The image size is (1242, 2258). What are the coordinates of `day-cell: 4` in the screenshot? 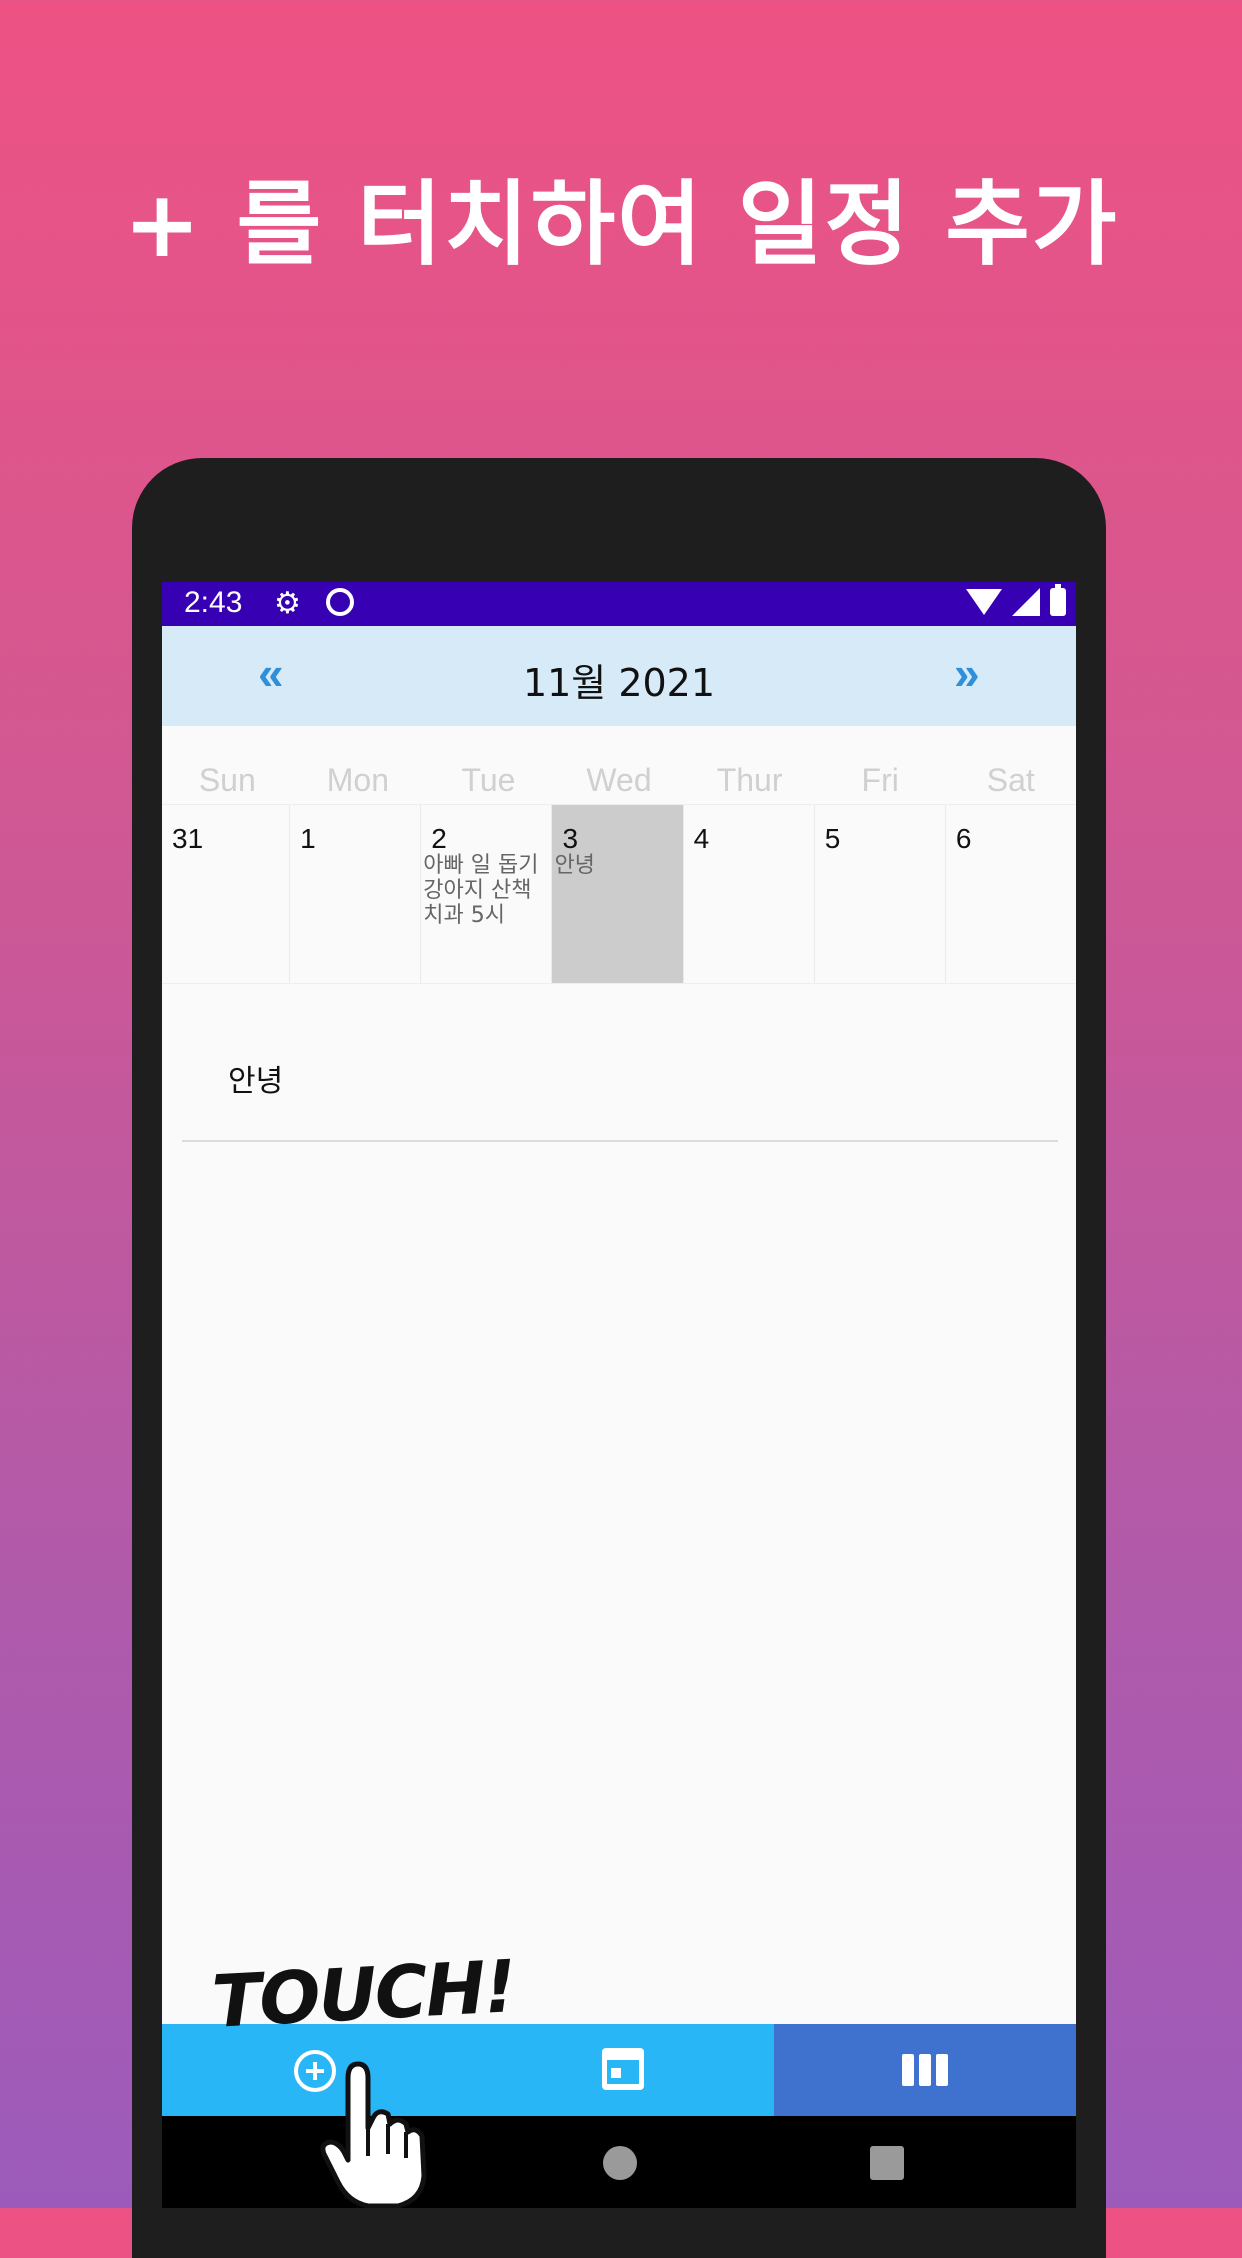 It's located at (748, 894).